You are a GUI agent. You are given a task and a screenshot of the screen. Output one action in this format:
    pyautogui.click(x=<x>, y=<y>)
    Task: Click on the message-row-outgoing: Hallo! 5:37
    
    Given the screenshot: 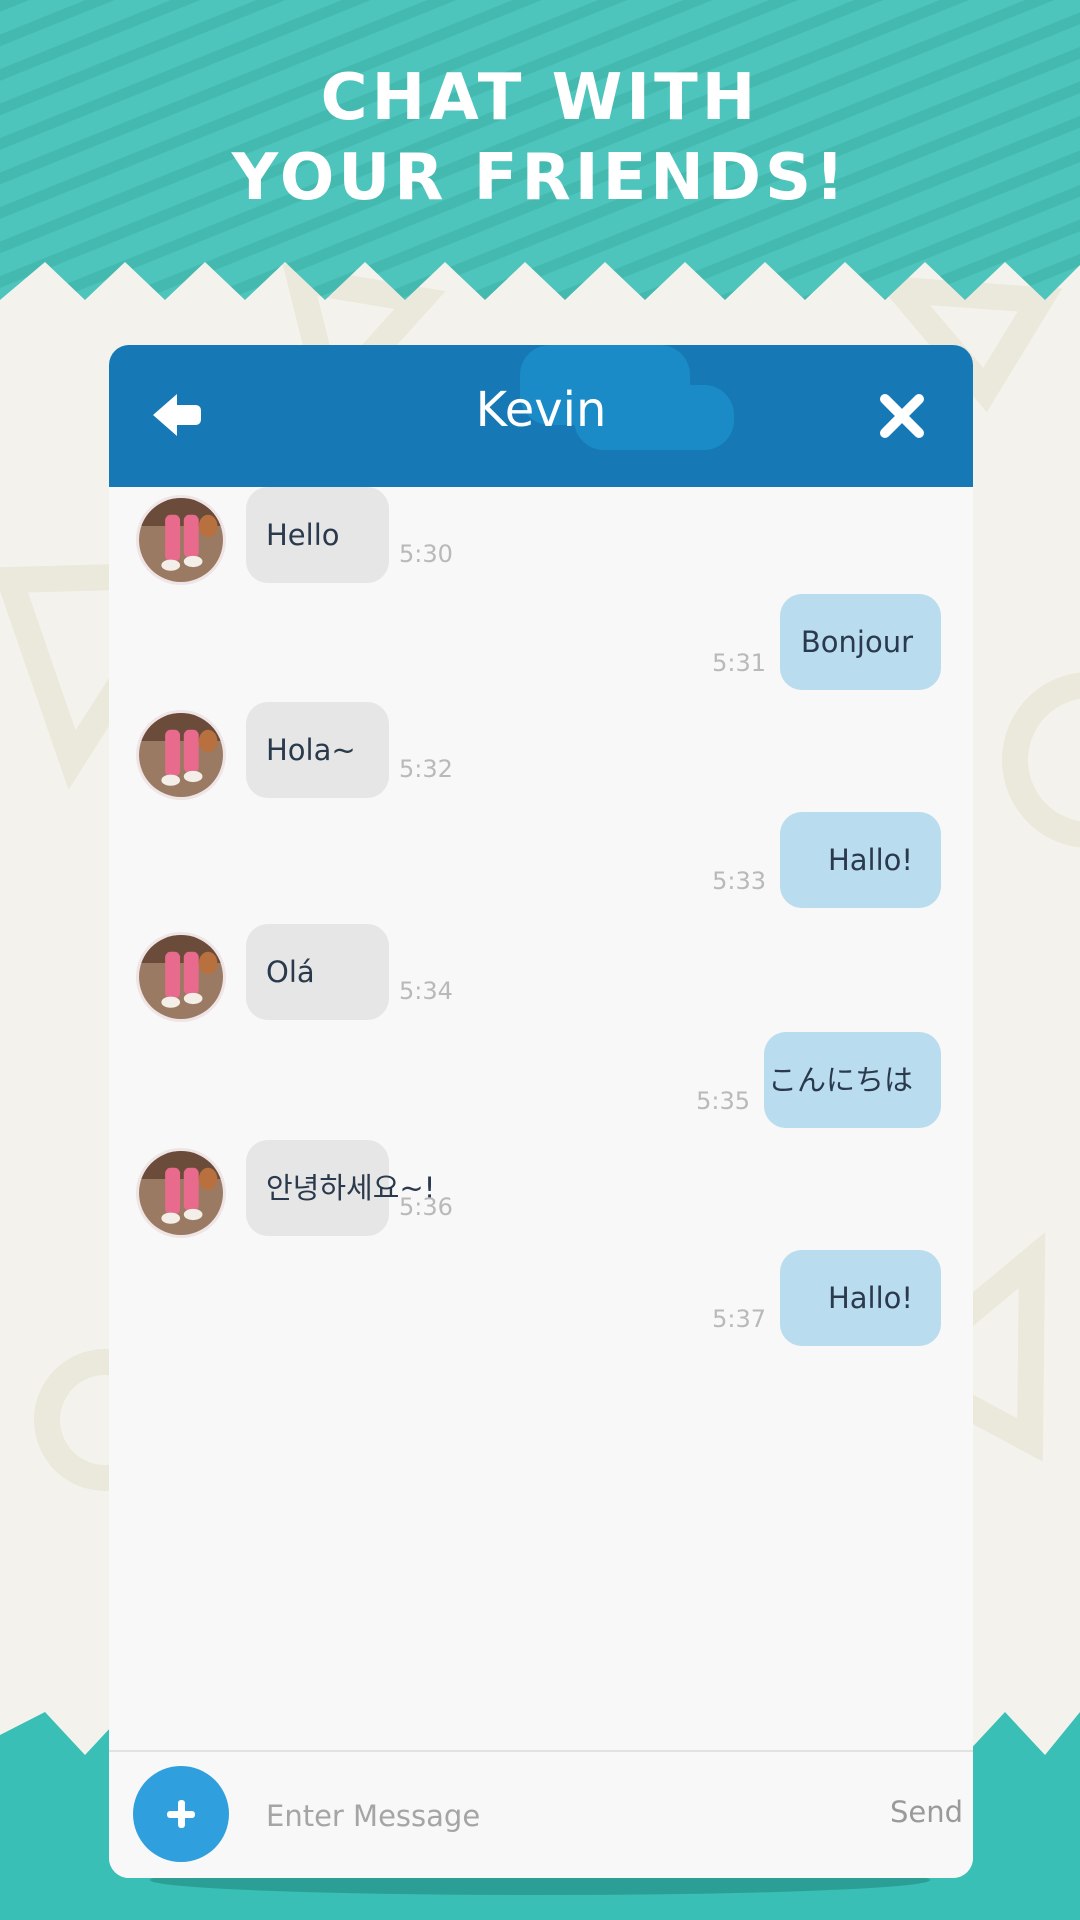 What is the action you would take?
    pyautogui.click(x=541, y=1298)
    